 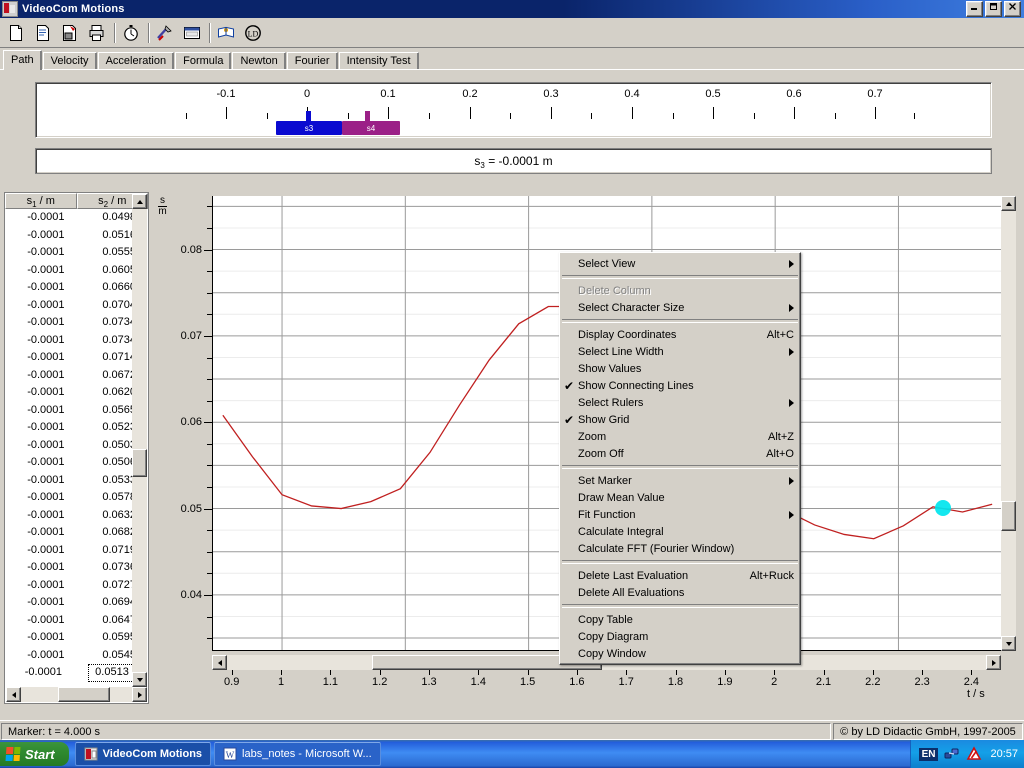 I want to click on taskbar-item: VideoCom Motions, so click(x=143, y=754).